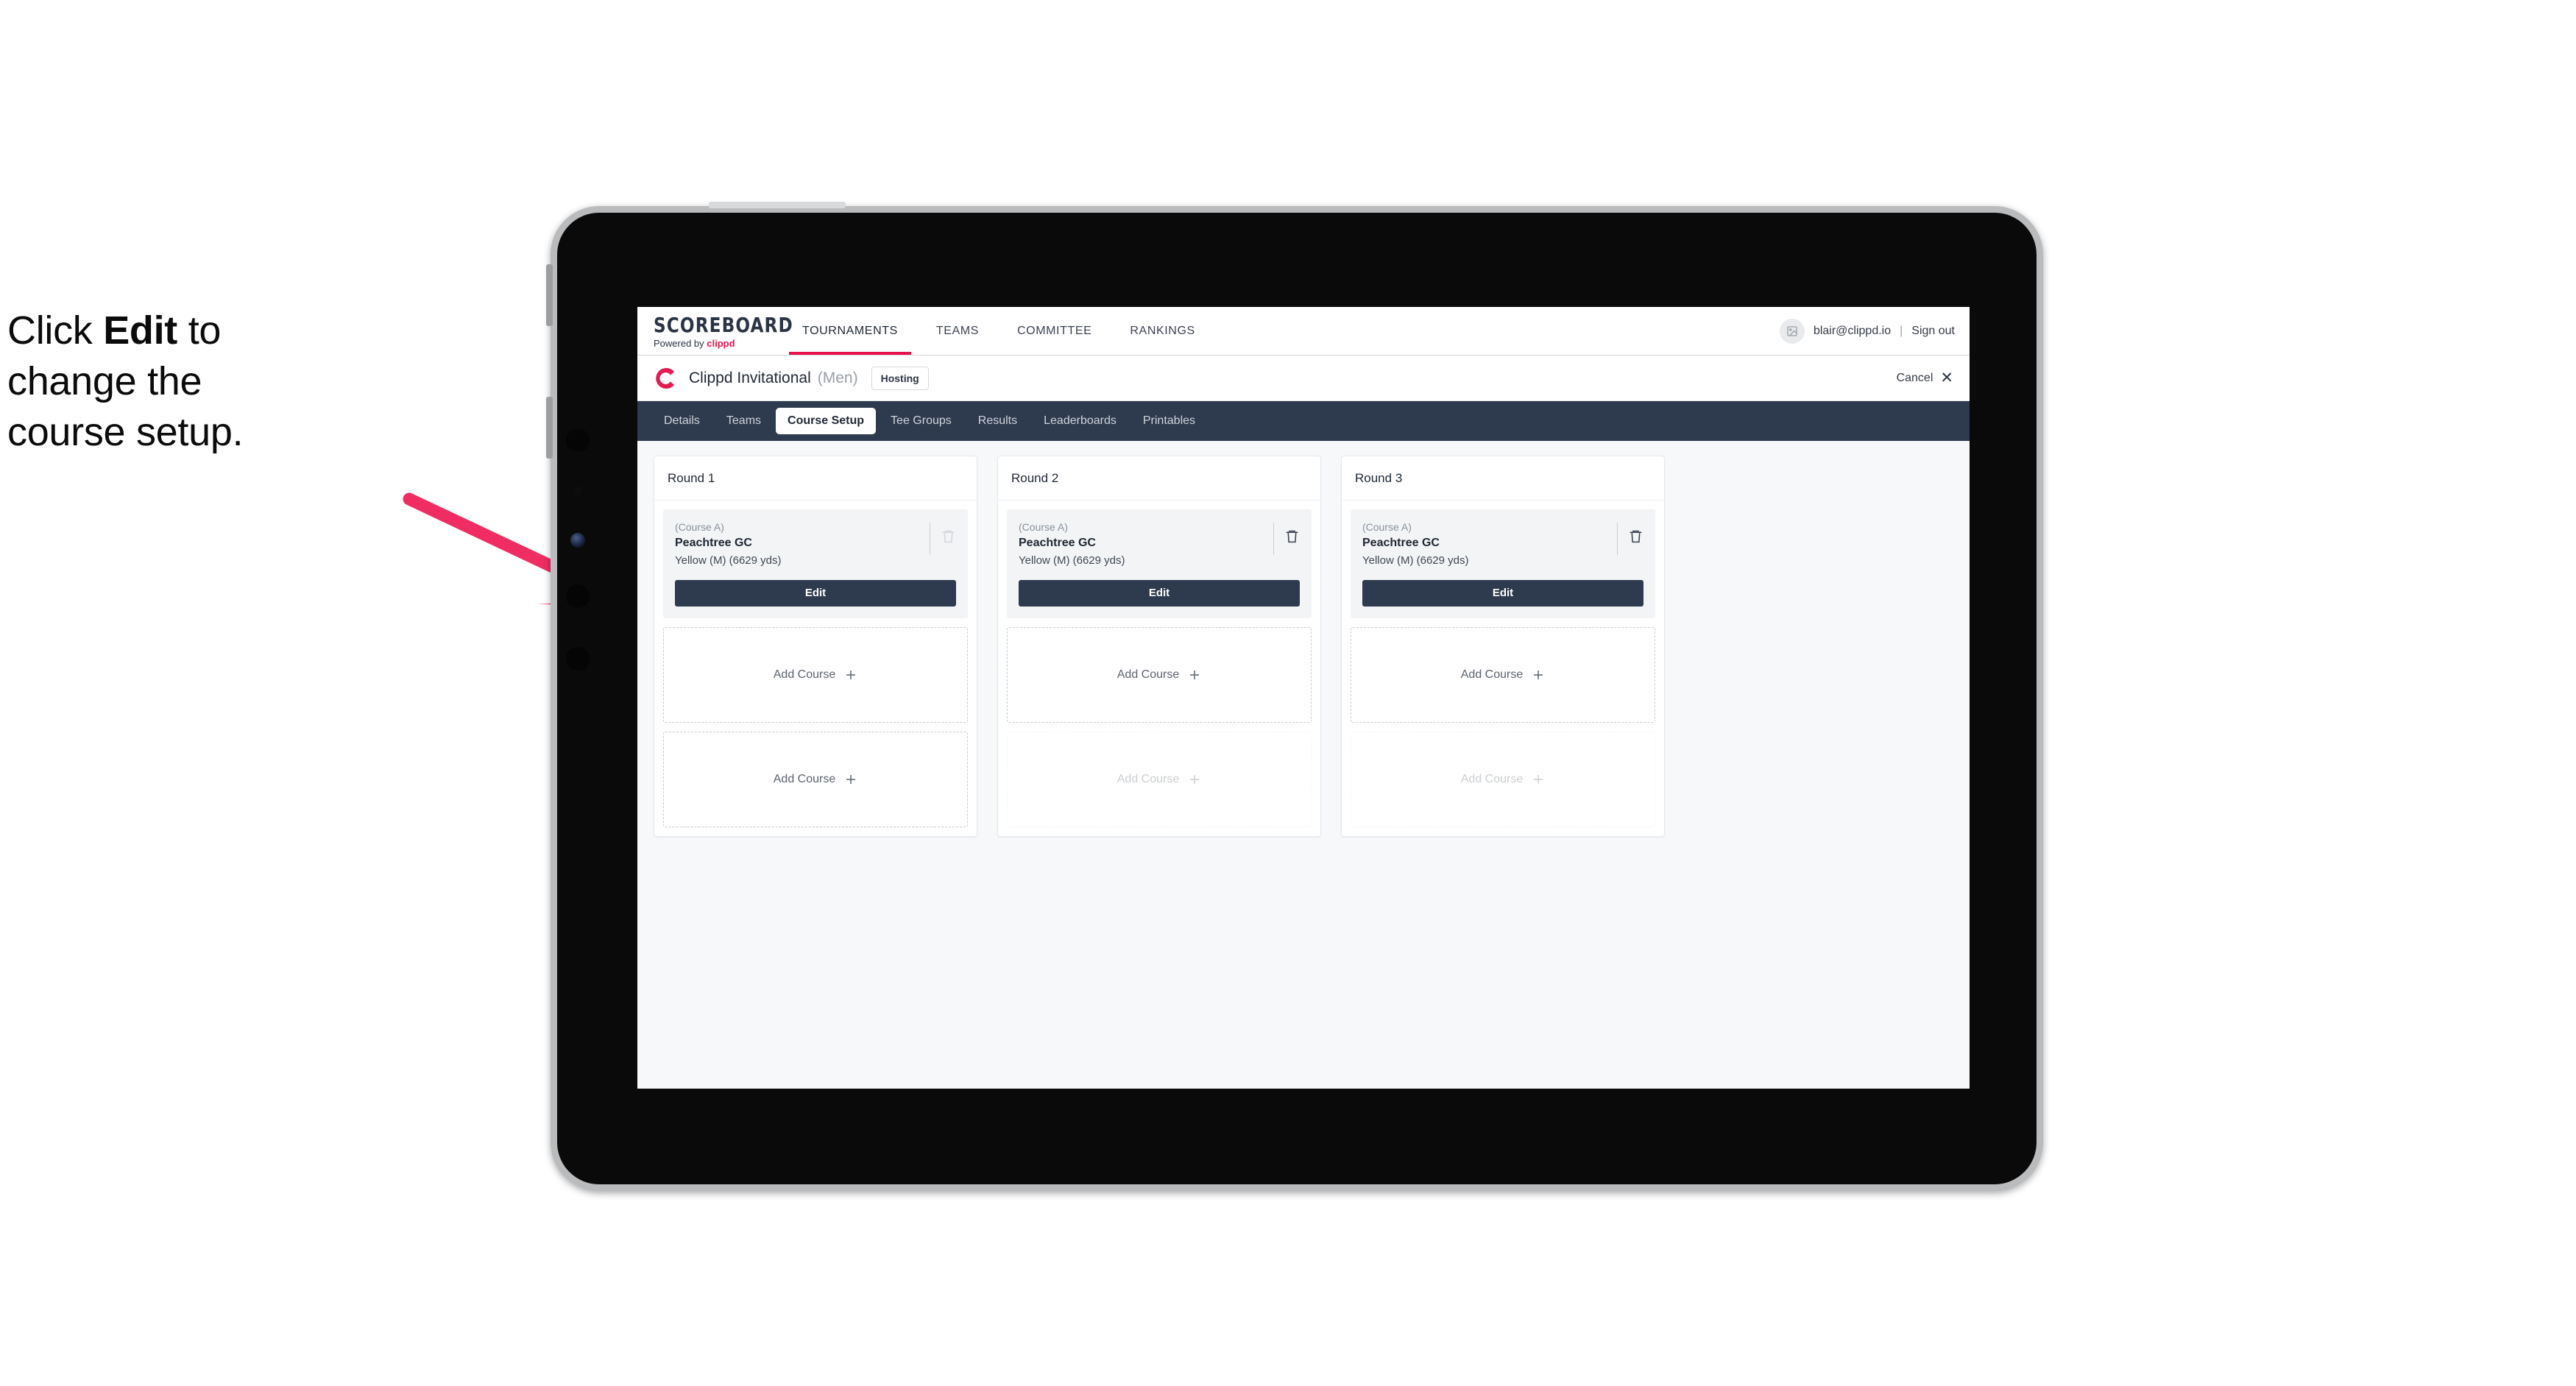 This screenshot has height=1386, width=2576. What do you see at coordinates (837, 378) in the screenshot?
I see `tournament-gender-label: (Men)` at bounding box center [837, 378].